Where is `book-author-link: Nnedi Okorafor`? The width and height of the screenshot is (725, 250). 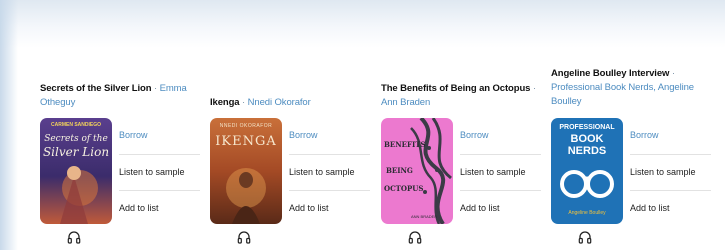 book-author-link: Nnedi Okorafor is located at coordinates (279, 102).